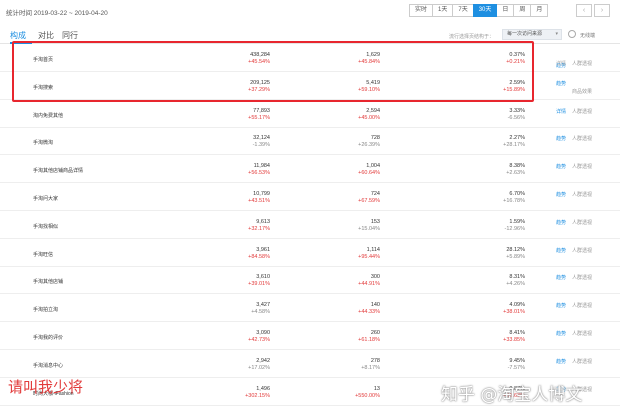 The width and height of the screenshot is (620, 420). Describe the element at coordinates (516, 367) in the screenshot. I see `conversion-change: -7.57%` at that location.